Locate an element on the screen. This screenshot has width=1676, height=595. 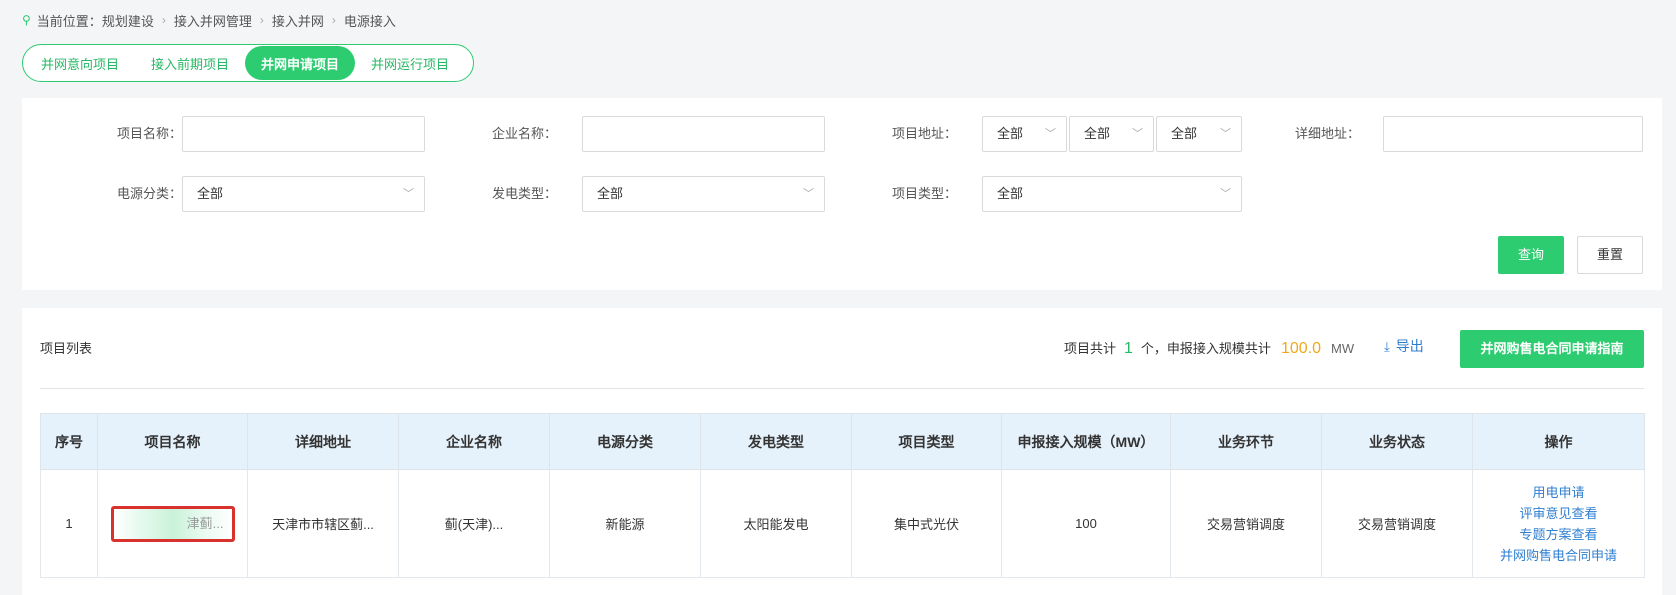
tab-operating-projects: 并网运行项目 is located at coordinates (410, 63).